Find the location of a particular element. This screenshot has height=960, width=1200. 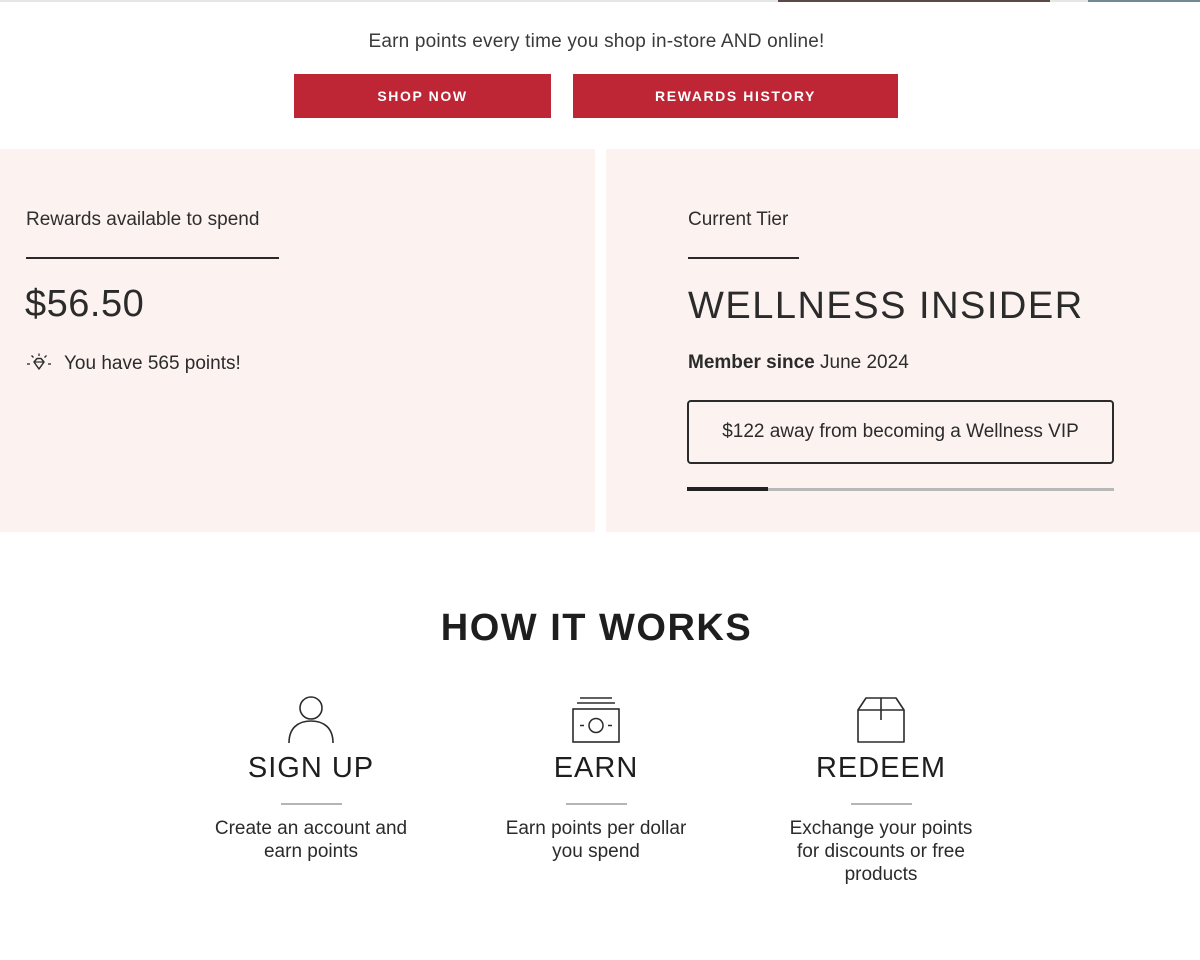

step-earn: EARN Earn points per dollar you spend is located at coordinates (596, 776).